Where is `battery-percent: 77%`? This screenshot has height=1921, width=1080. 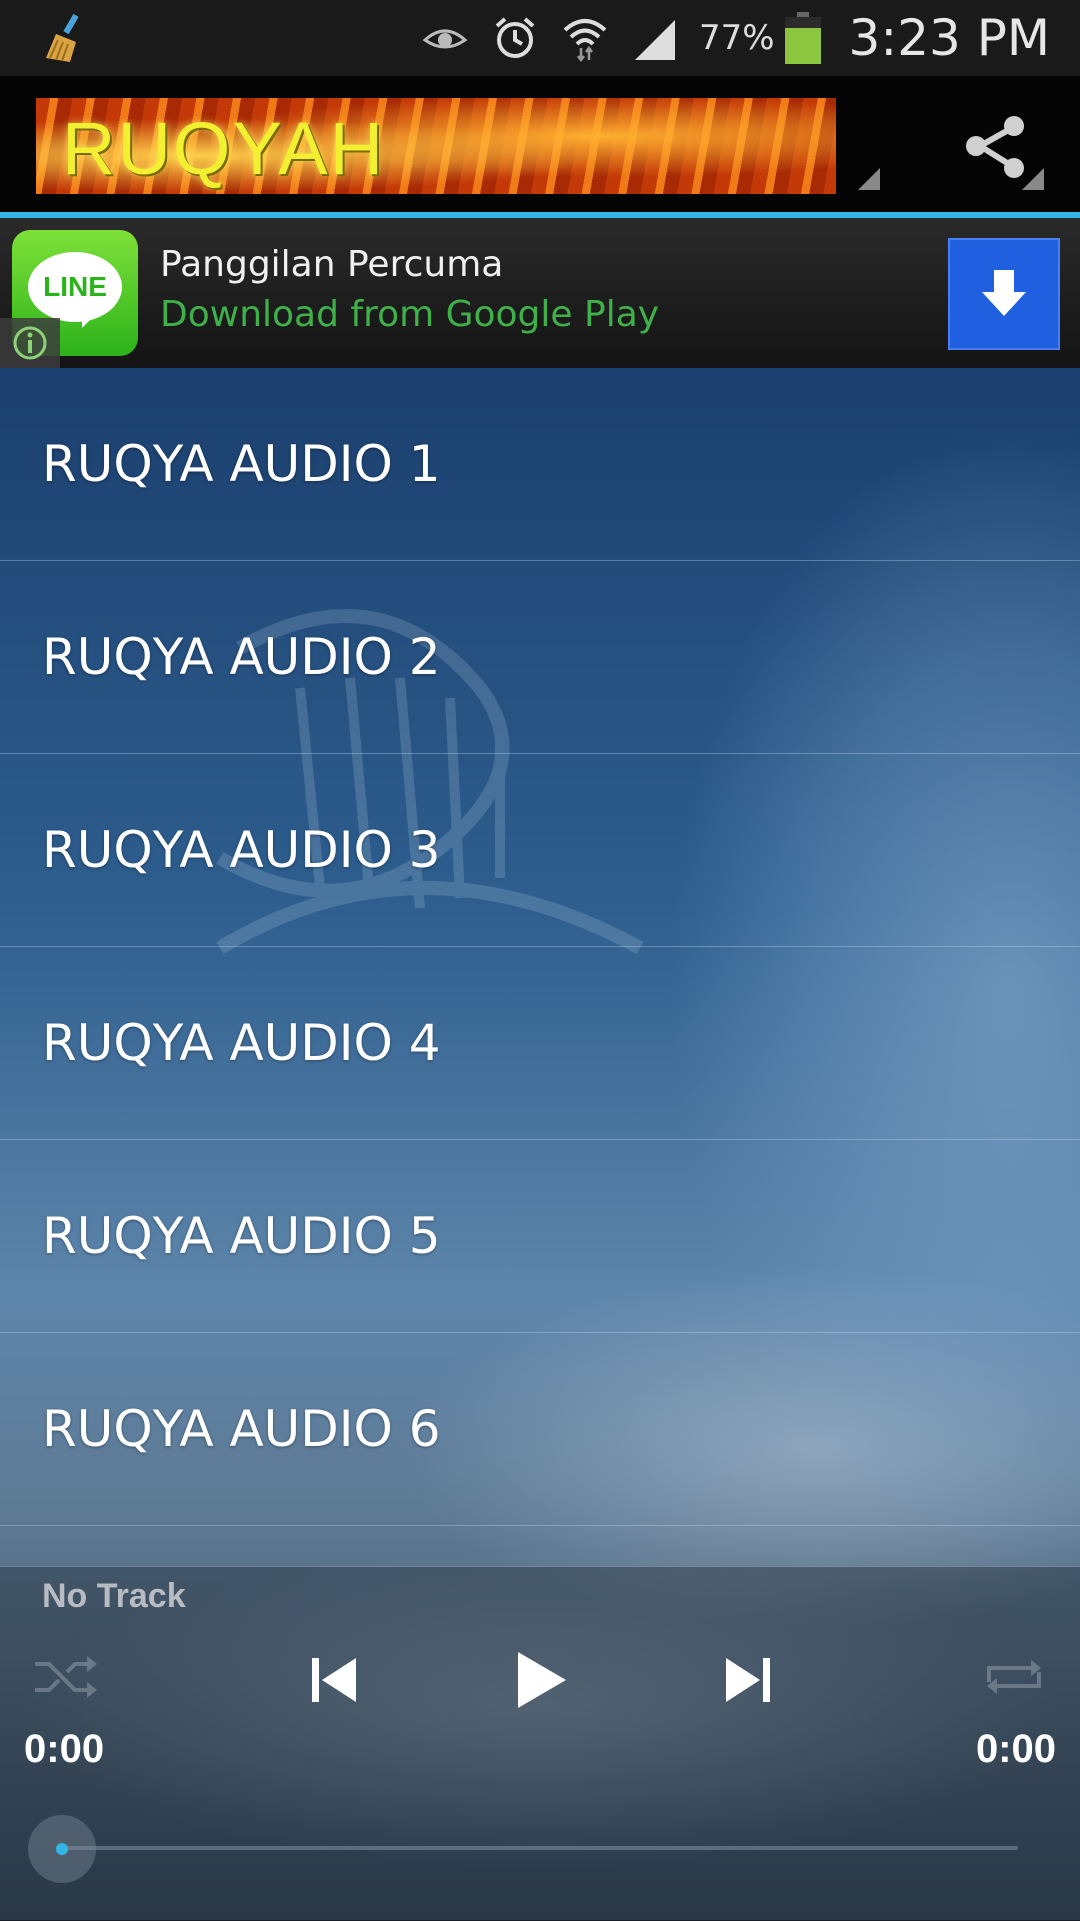
battery-percent: 77% is located at coordinates (736, 38).